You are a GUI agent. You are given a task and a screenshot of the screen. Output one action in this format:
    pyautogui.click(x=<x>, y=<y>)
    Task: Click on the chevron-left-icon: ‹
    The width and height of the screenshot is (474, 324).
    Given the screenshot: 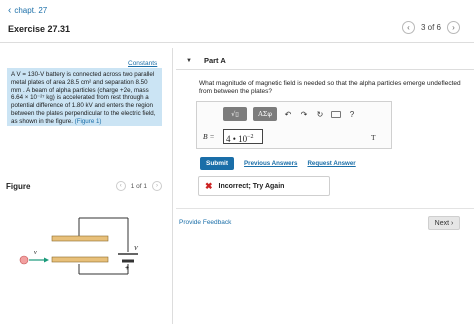 What is the action you would take?
    pyautogui.click(x=10, y=10)
    